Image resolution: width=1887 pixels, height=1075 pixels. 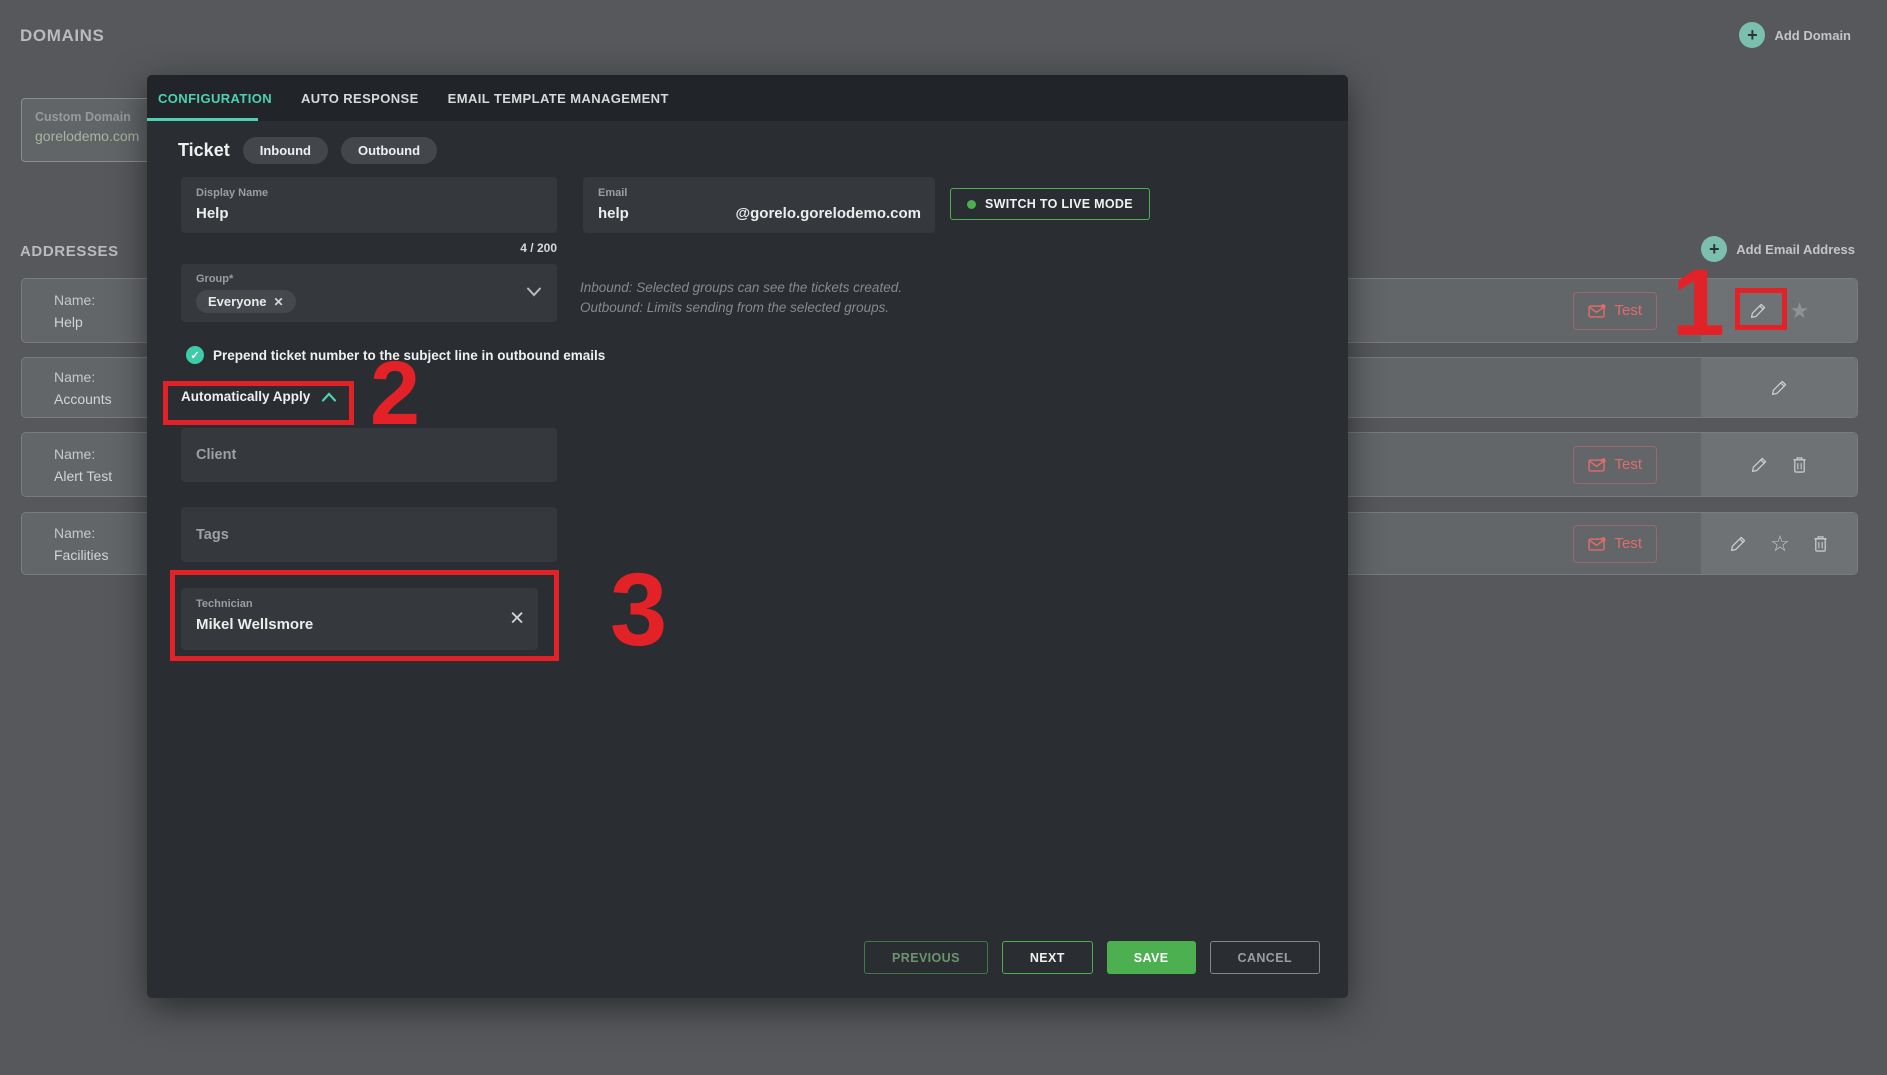 What do you see at coordinates (369, 534) in the screenshot?
I see `tags-select: Tags` at bounding box center [369, 534].